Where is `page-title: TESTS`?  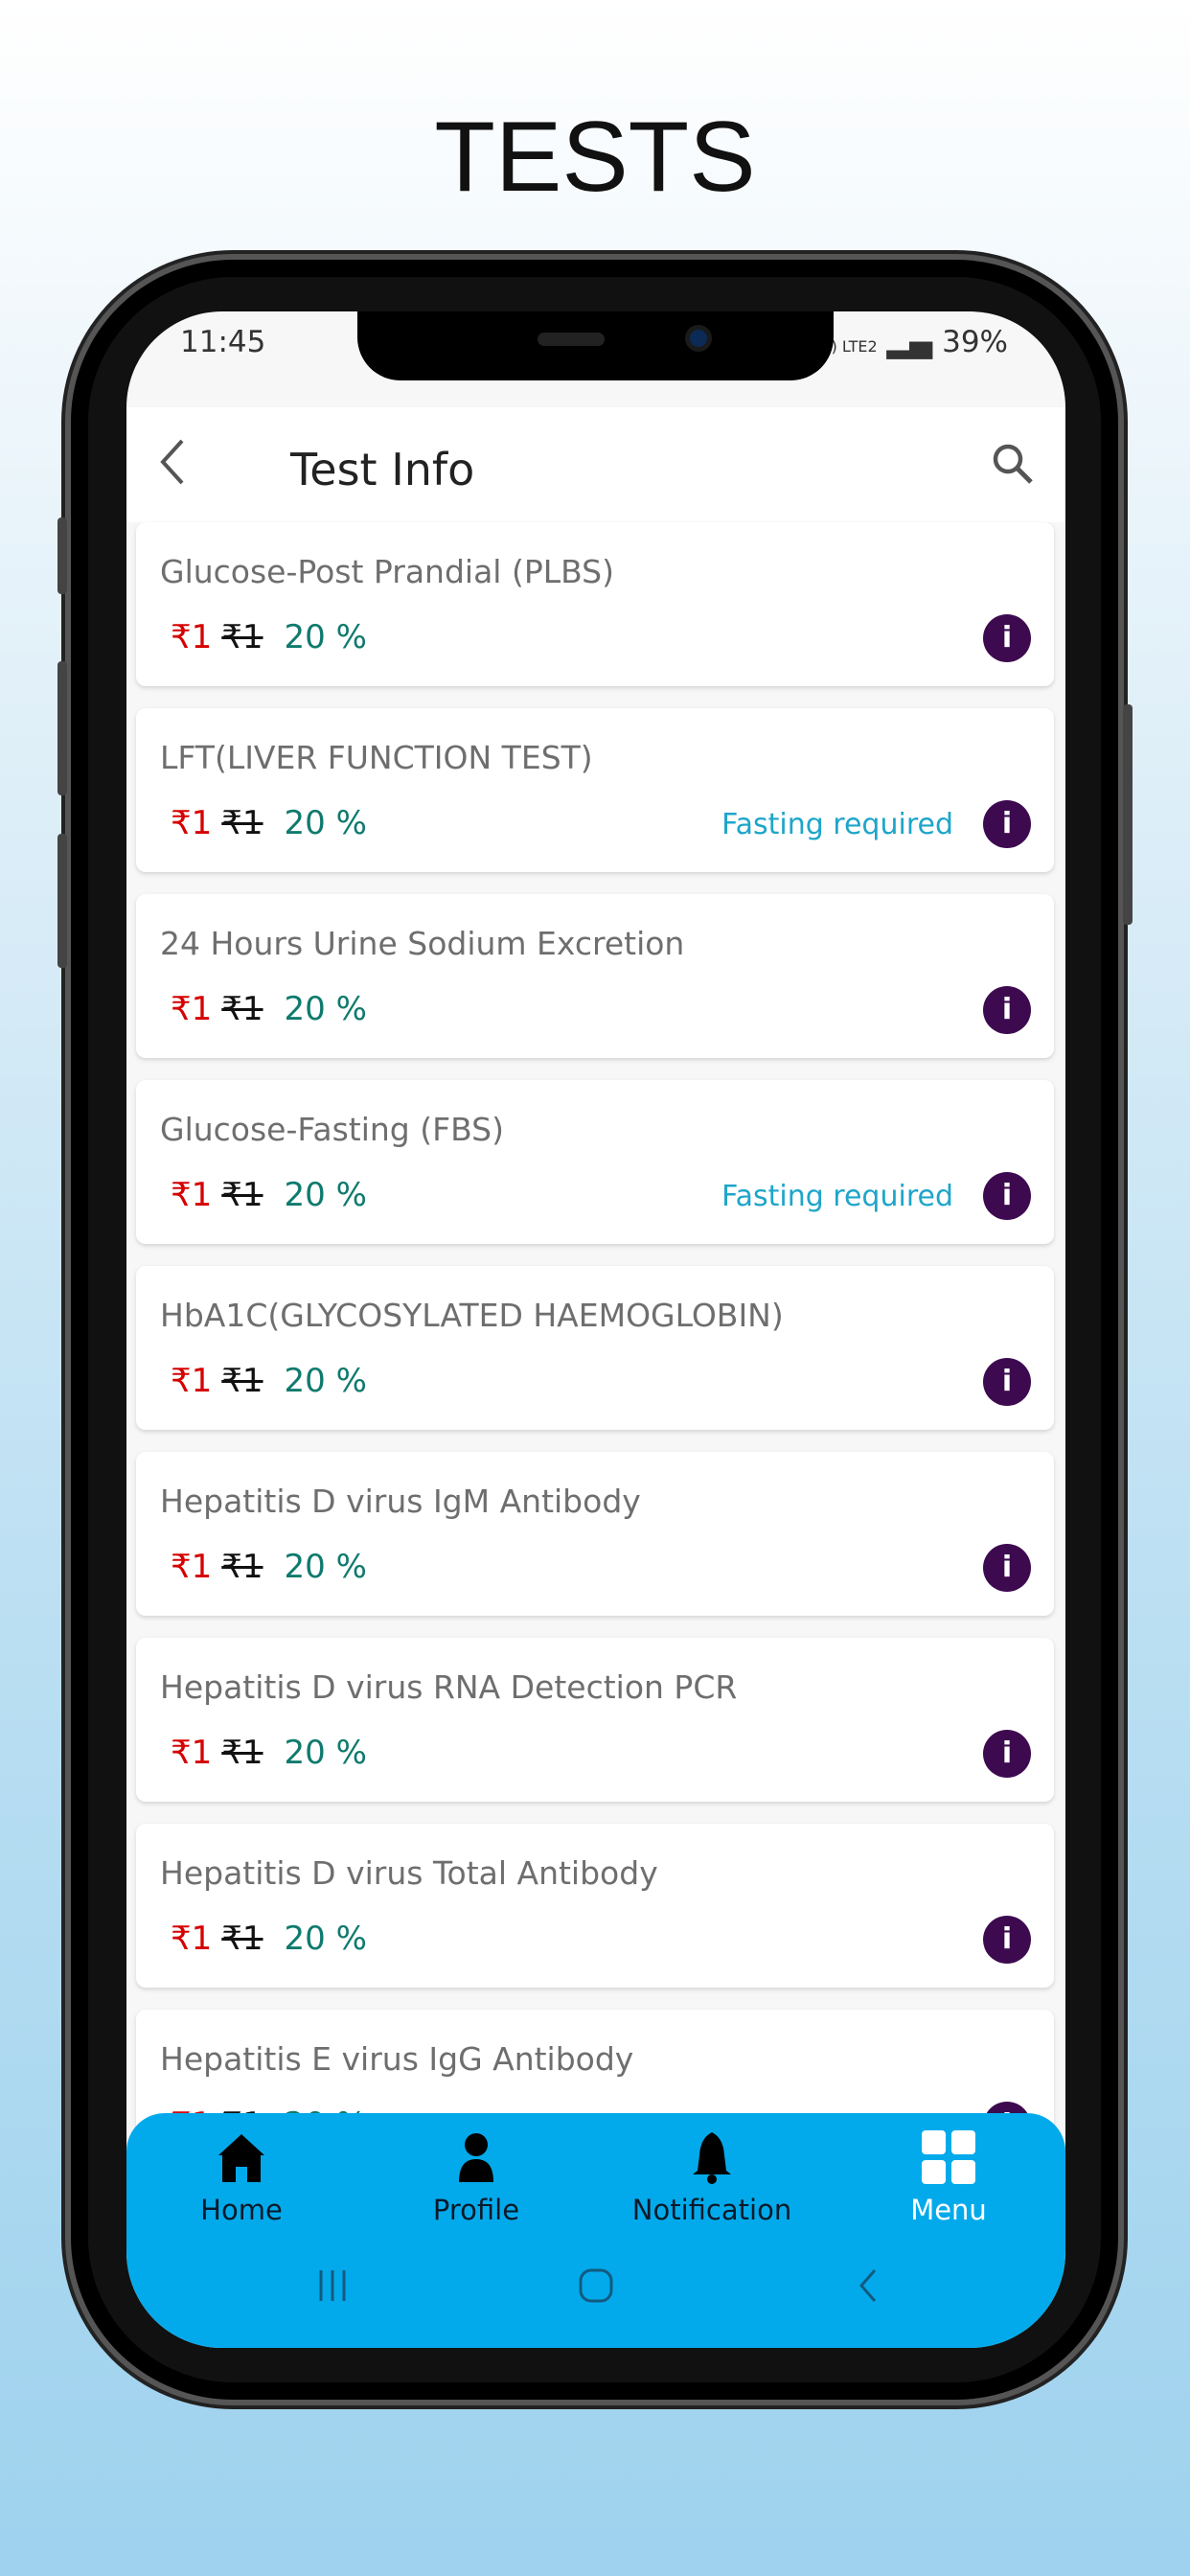
page-title: TESTS is located at coordinates (595, 158).